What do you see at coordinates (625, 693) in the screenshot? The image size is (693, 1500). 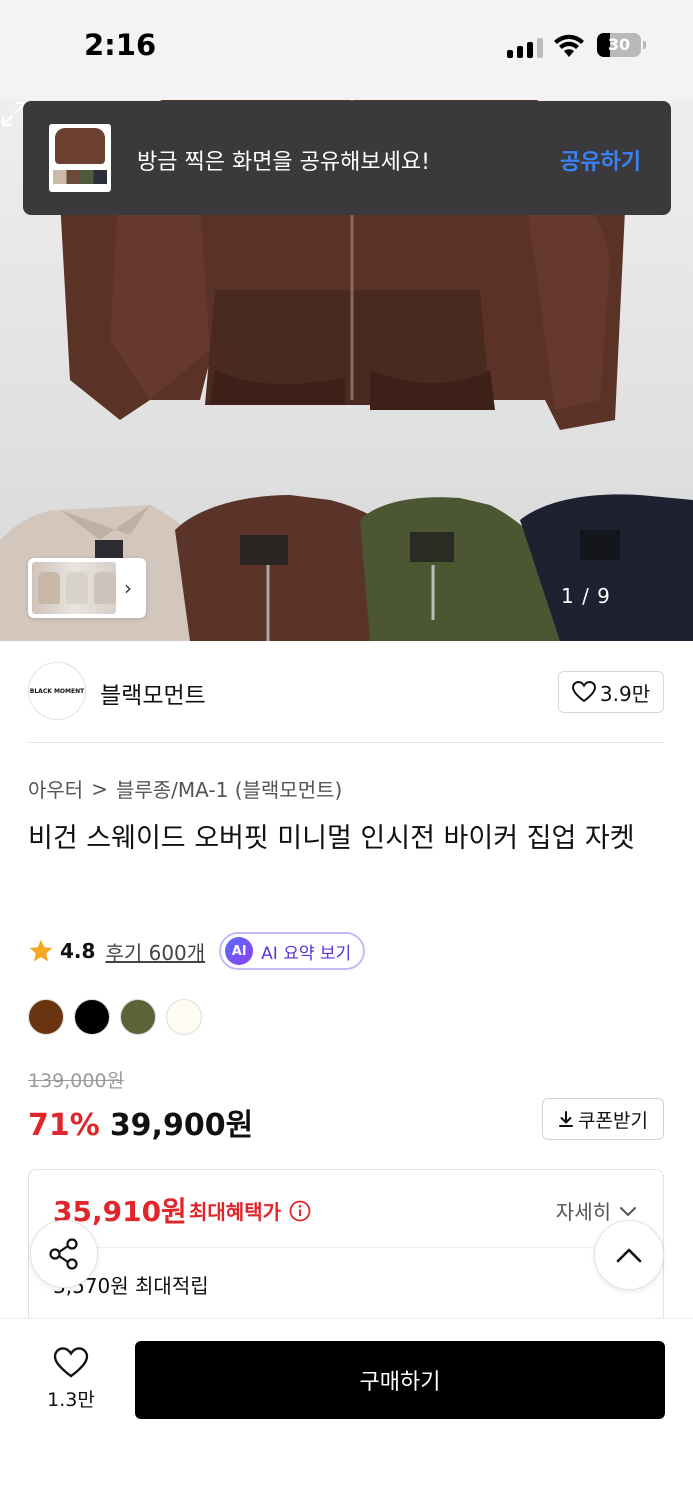 I see `brand-like-count: 3.9만` at bounding box center [625, 693].